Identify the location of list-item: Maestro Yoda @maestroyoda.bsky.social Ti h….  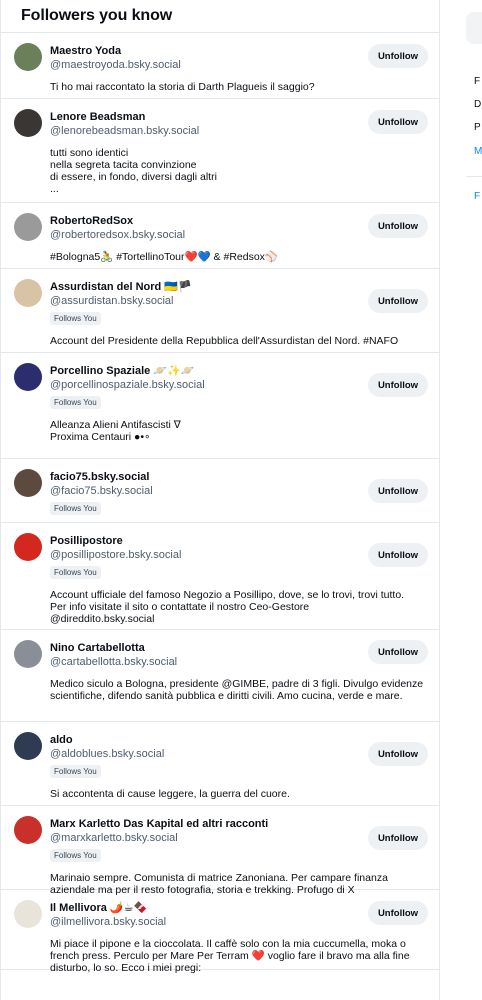
(220, 66).